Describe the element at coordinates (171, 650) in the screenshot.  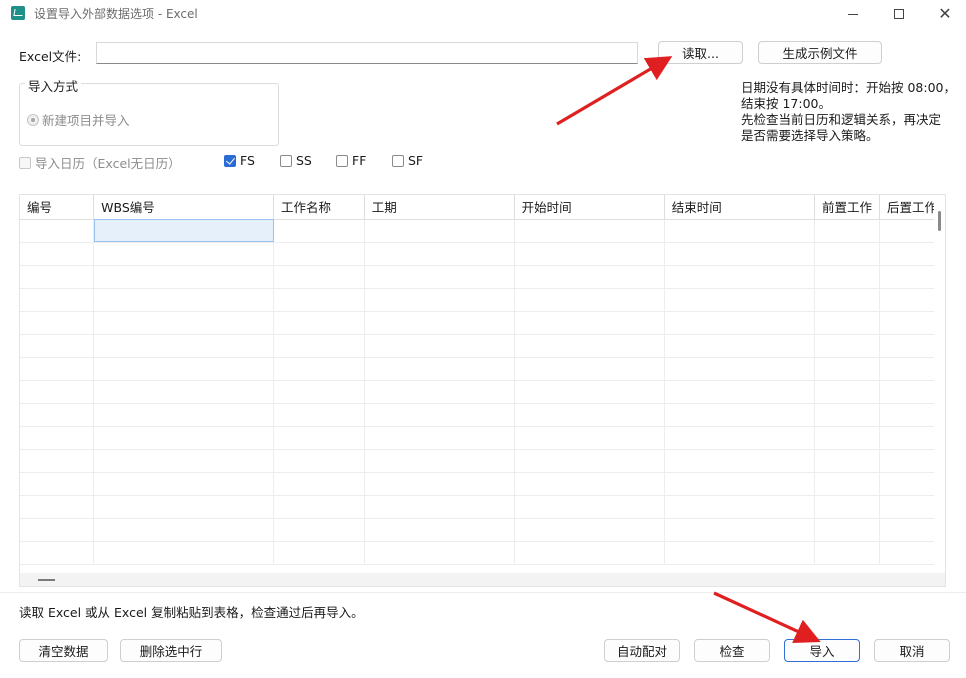
I see `delete-selected-row-button: 删除选中行` at that location.